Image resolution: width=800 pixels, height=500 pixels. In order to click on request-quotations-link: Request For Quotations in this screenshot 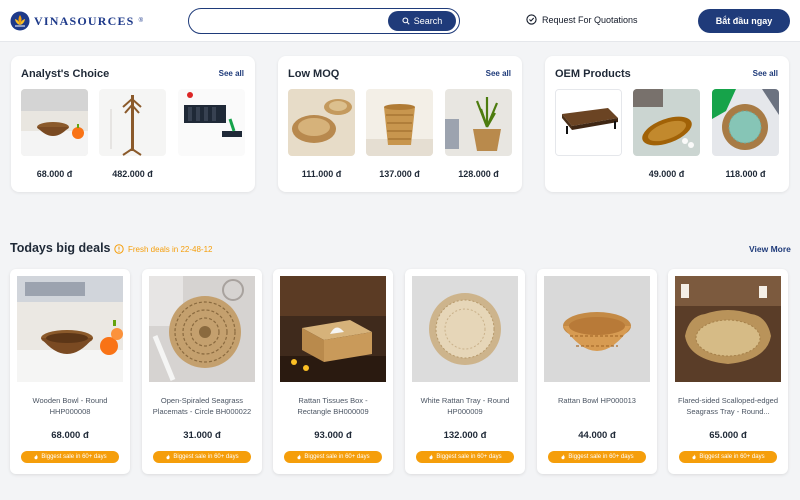, I will do `click(582, 19)`.